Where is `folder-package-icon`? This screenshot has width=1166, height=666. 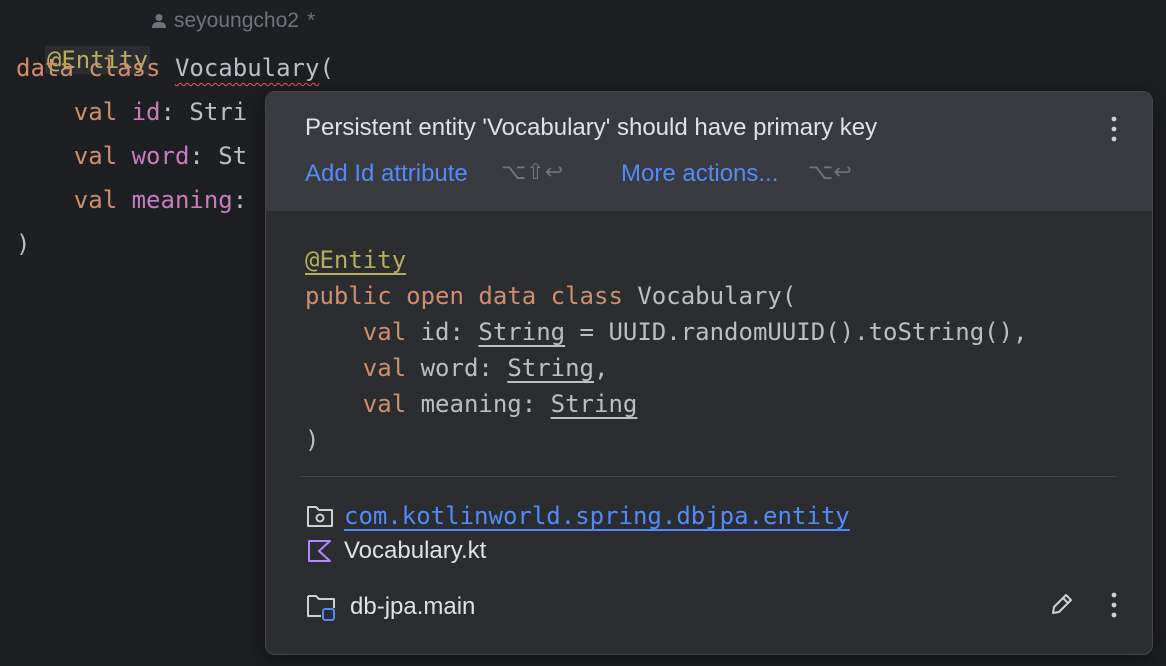 folder-package-icon is located at coordinates (320, 516).